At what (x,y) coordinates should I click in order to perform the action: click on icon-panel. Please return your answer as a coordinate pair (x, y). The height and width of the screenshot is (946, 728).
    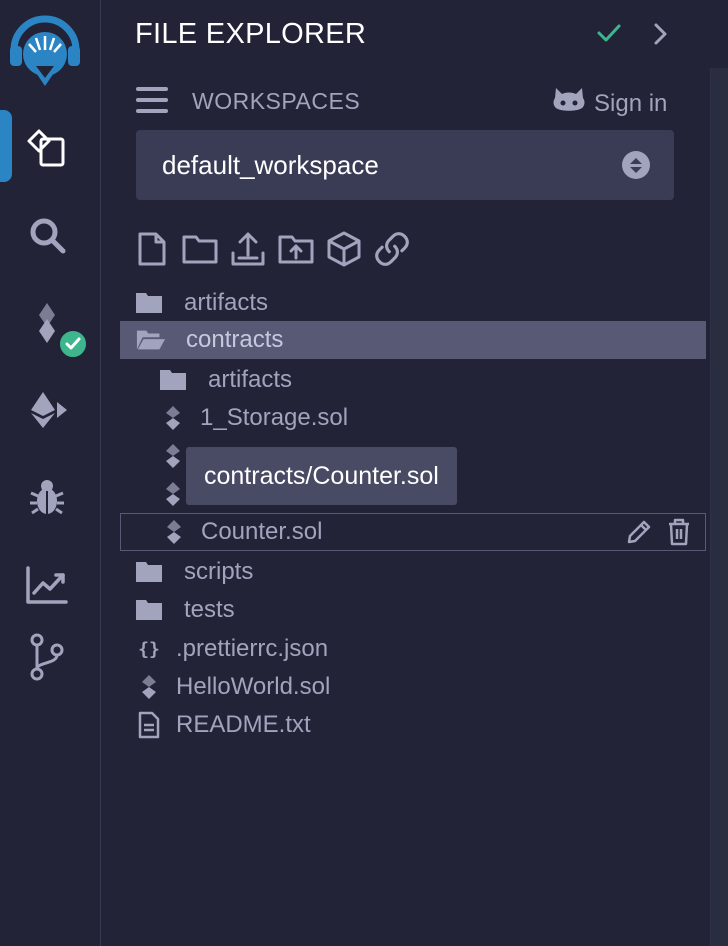
    Looking at the image, I should click on (50, 473).